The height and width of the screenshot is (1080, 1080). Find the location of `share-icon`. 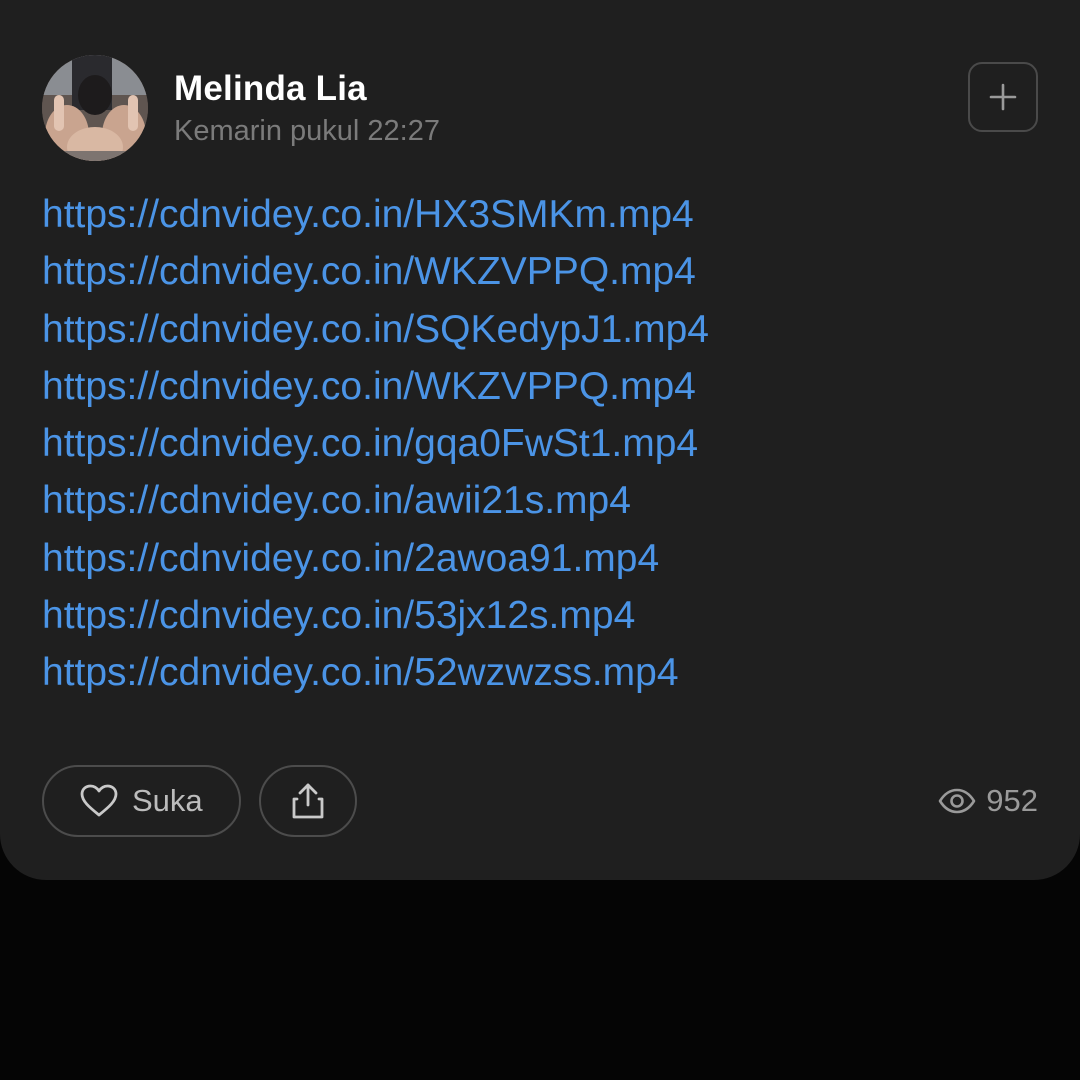

share-icon is located at coordinates (308, 801).